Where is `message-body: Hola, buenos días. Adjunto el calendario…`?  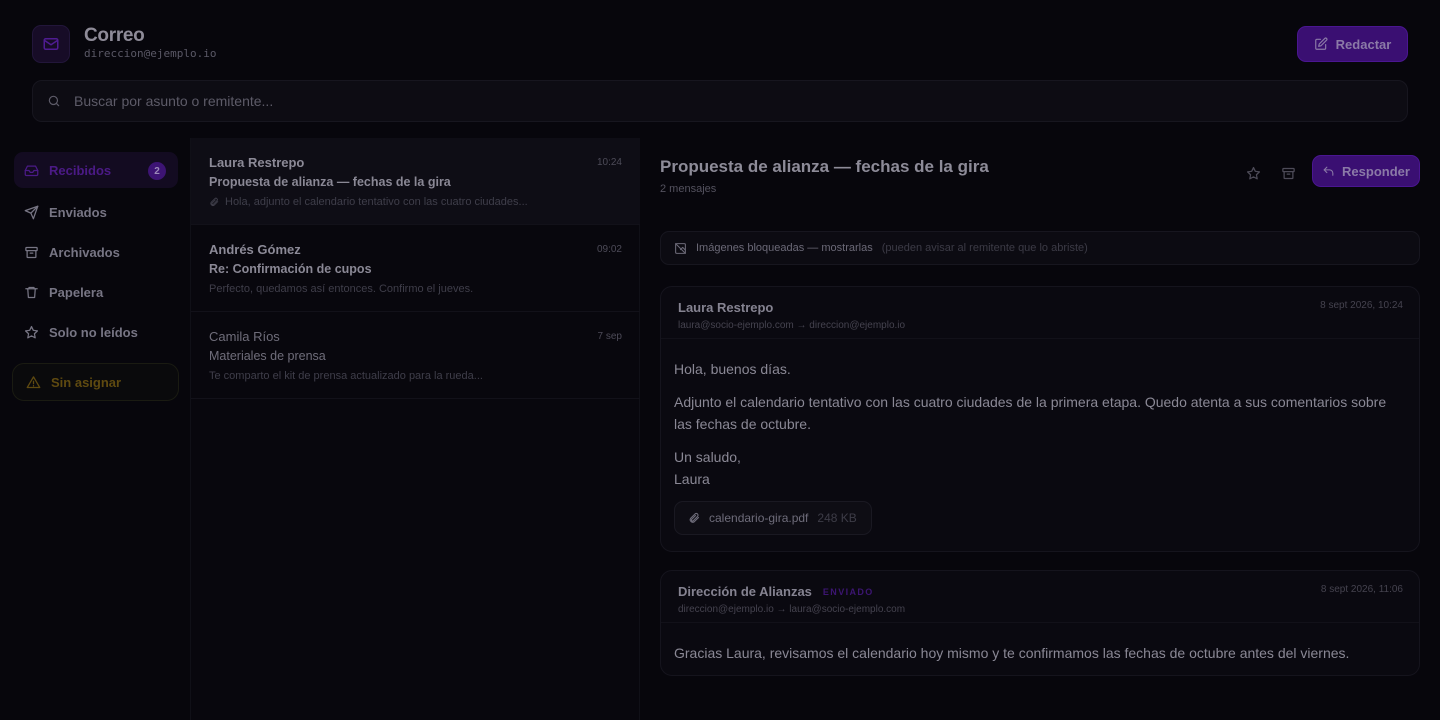 message-body: Hola, buenos días. Adjunto el calendario… is located at coordinates (1040, 437).